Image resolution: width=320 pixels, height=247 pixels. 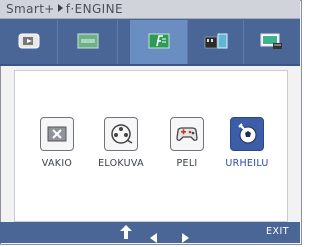 I want to click on mode-peli-button, so click(x=187, y=134).